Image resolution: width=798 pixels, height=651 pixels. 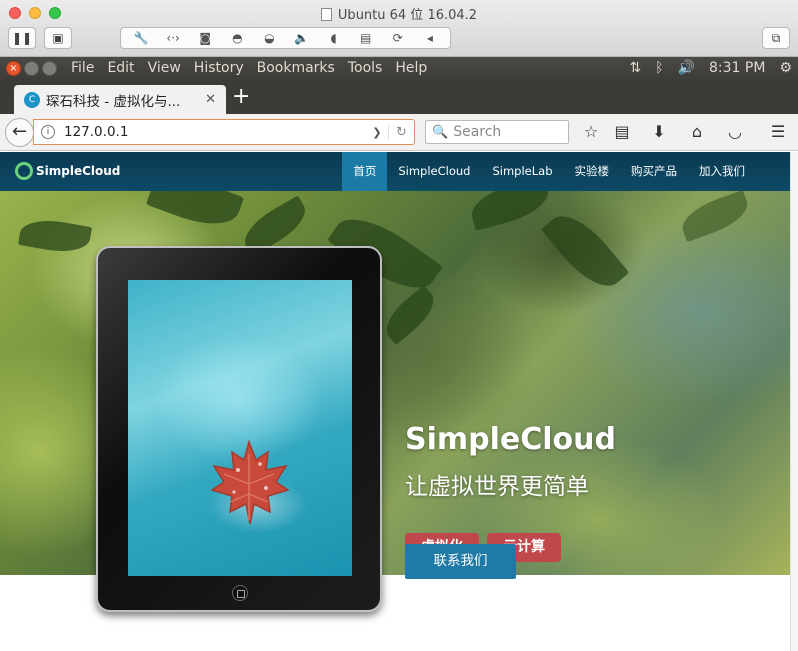 I want to click on fullscreen-icon: ⧉, so click(x=776, y=37).